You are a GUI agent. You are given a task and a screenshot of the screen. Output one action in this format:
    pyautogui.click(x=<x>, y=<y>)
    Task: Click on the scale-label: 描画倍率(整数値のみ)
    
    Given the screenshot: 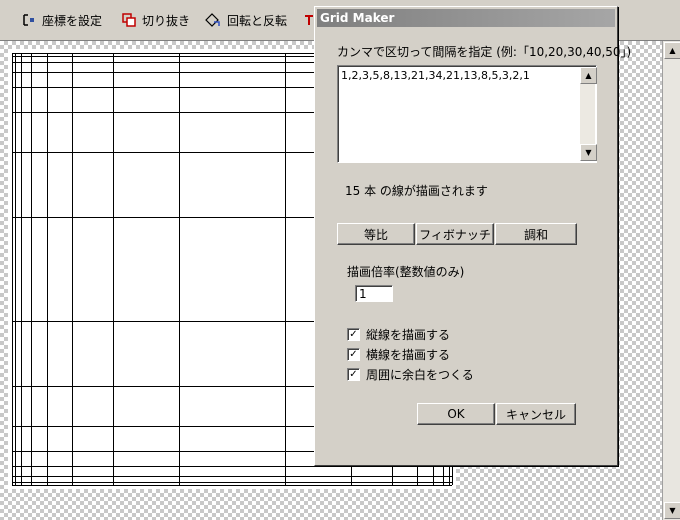 What is the action you would take?
    pyautogui.click(x=406, y=272)
    